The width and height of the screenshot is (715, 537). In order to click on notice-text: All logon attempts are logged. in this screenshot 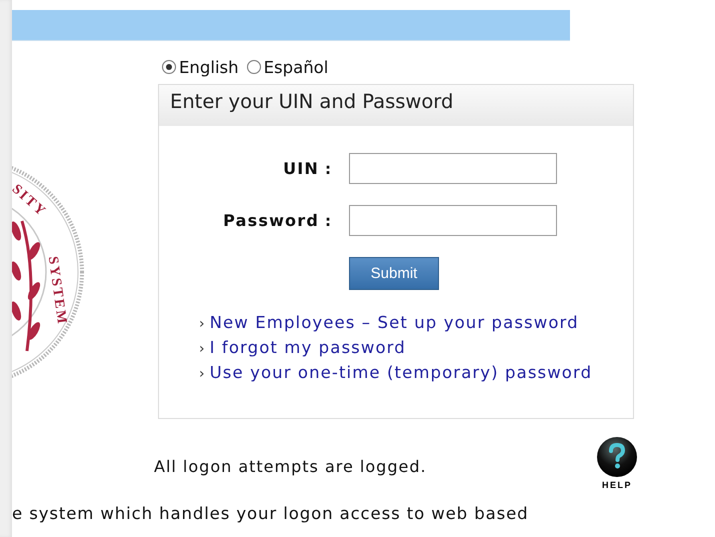, I will do `click(291, 466)`.